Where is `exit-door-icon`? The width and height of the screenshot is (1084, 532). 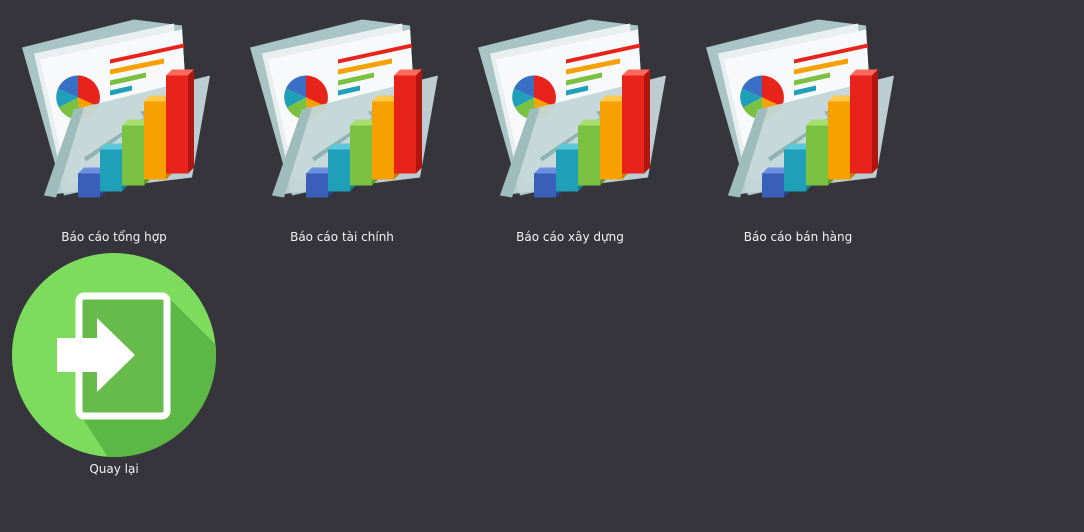 exit-door-icon is located at coordinates (114, 357).